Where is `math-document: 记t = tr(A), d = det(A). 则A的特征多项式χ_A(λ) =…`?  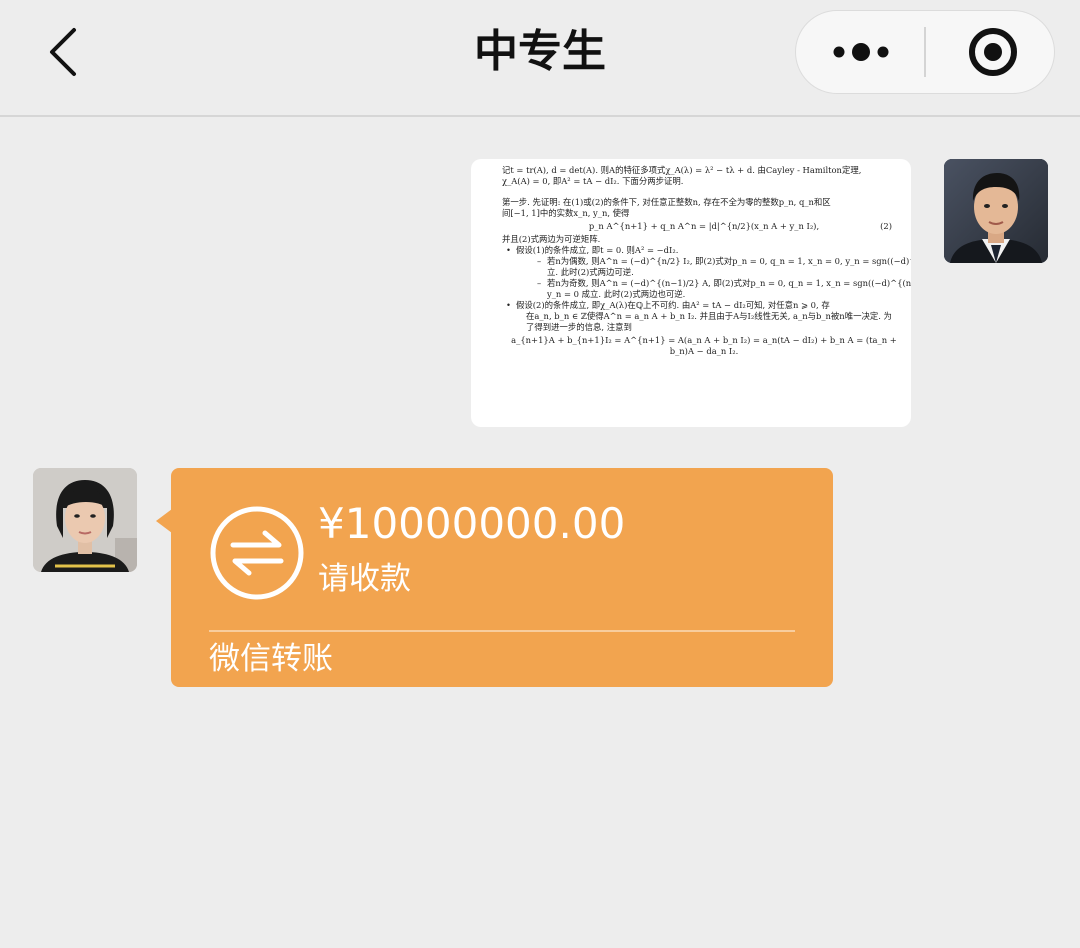
math-document: 记t = tr(A), d = det(A). 则A的特征多项式χ_A(λ) =… is located at coordinates (706, 262).